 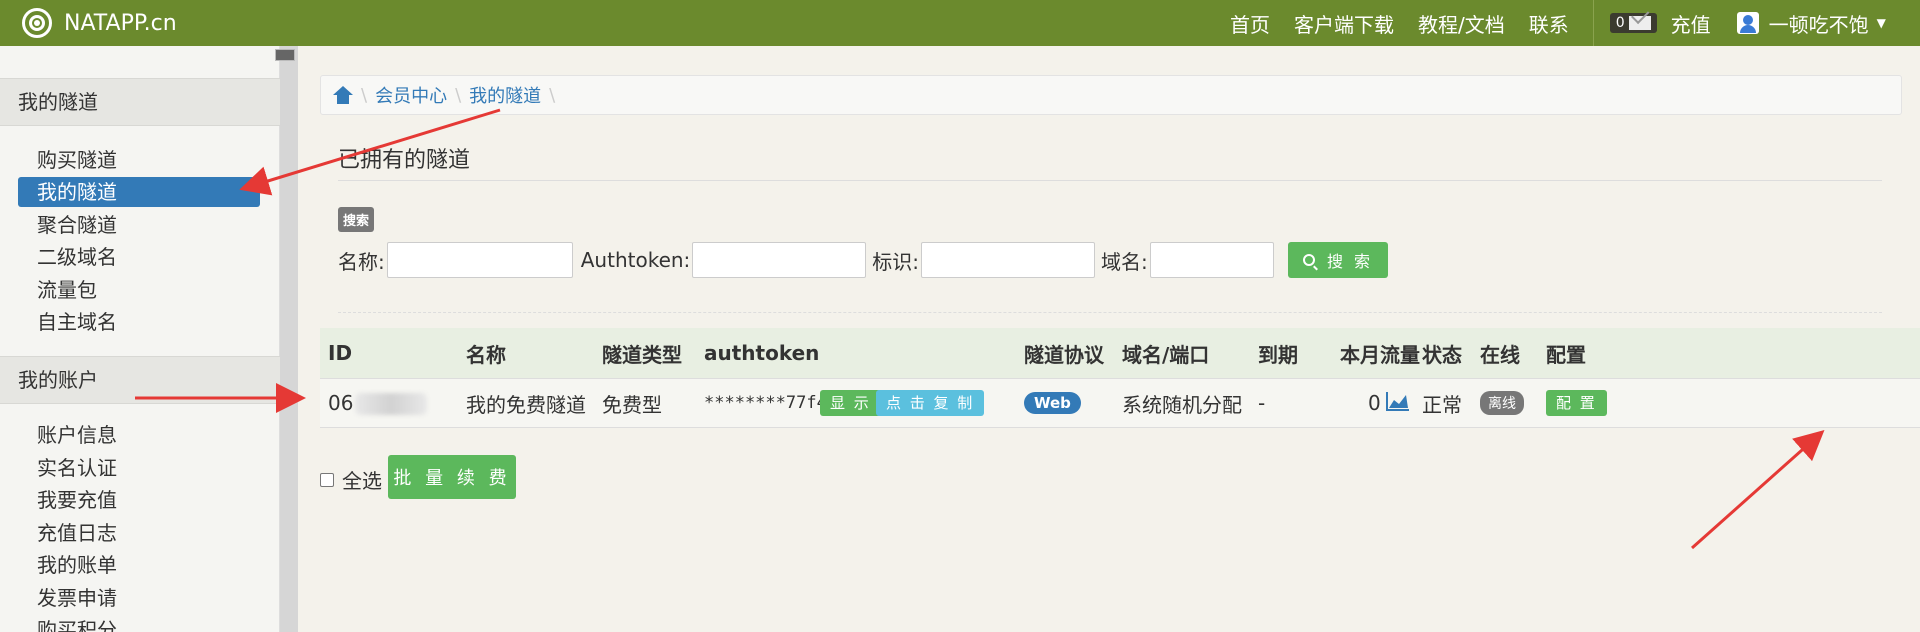 I want to click on col-status: 状态, so click(x=1442, y=354).